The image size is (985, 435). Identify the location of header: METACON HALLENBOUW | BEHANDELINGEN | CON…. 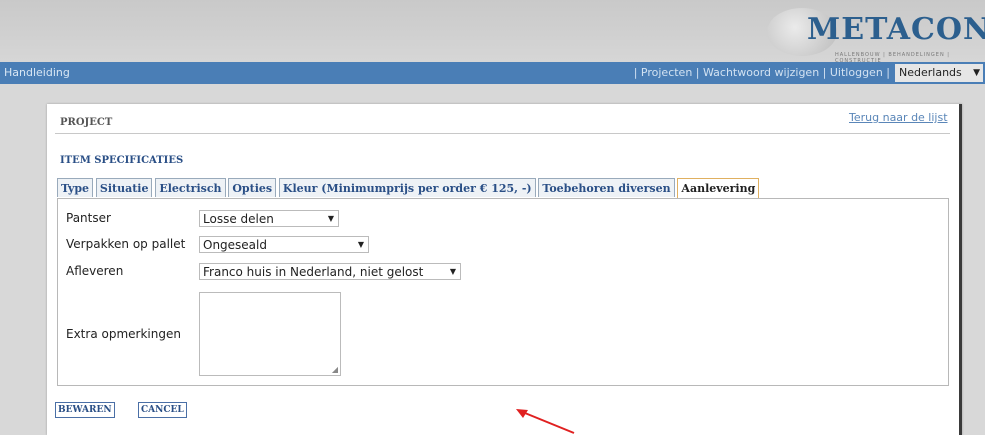
(492, 32).